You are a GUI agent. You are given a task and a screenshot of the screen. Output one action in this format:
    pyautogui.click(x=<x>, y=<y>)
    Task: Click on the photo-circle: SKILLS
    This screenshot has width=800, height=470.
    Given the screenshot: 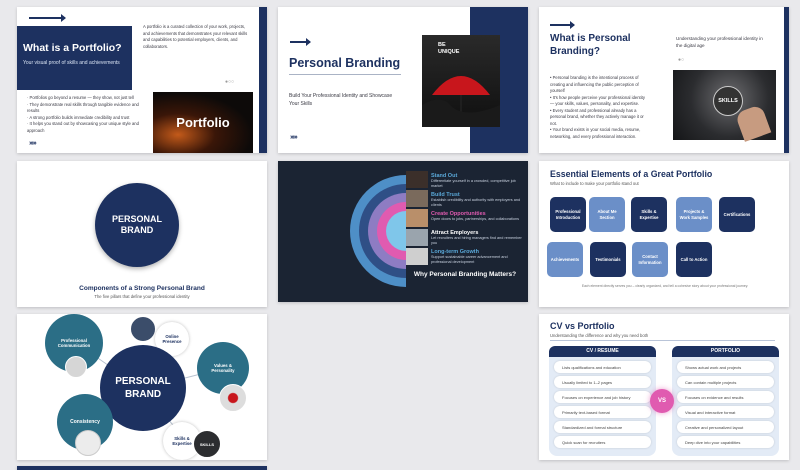 What is the action you would take?
    pyautogui.click(x=207, y=444)
    